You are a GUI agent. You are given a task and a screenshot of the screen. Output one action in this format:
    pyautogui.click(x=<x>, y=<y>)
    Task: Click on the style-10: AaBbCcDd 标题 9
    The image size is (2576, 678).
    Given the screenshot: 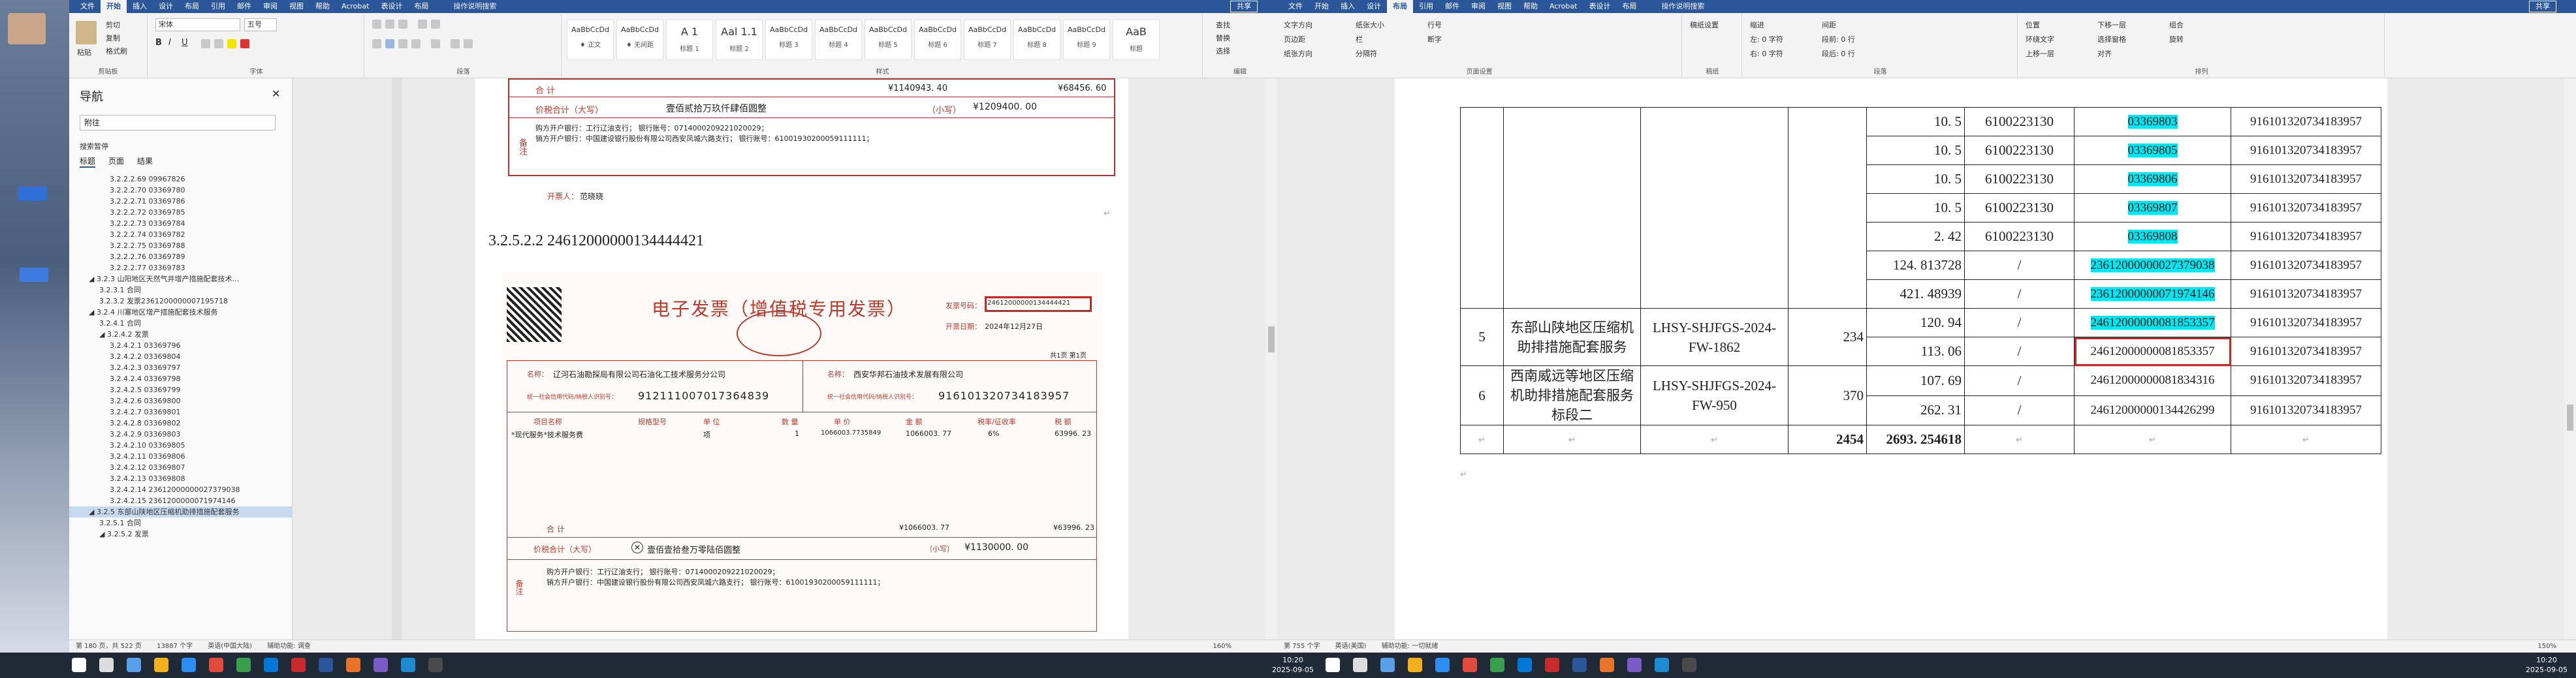 What is the action you would take?
    pyautogui.click(x=1086, y=40)
    